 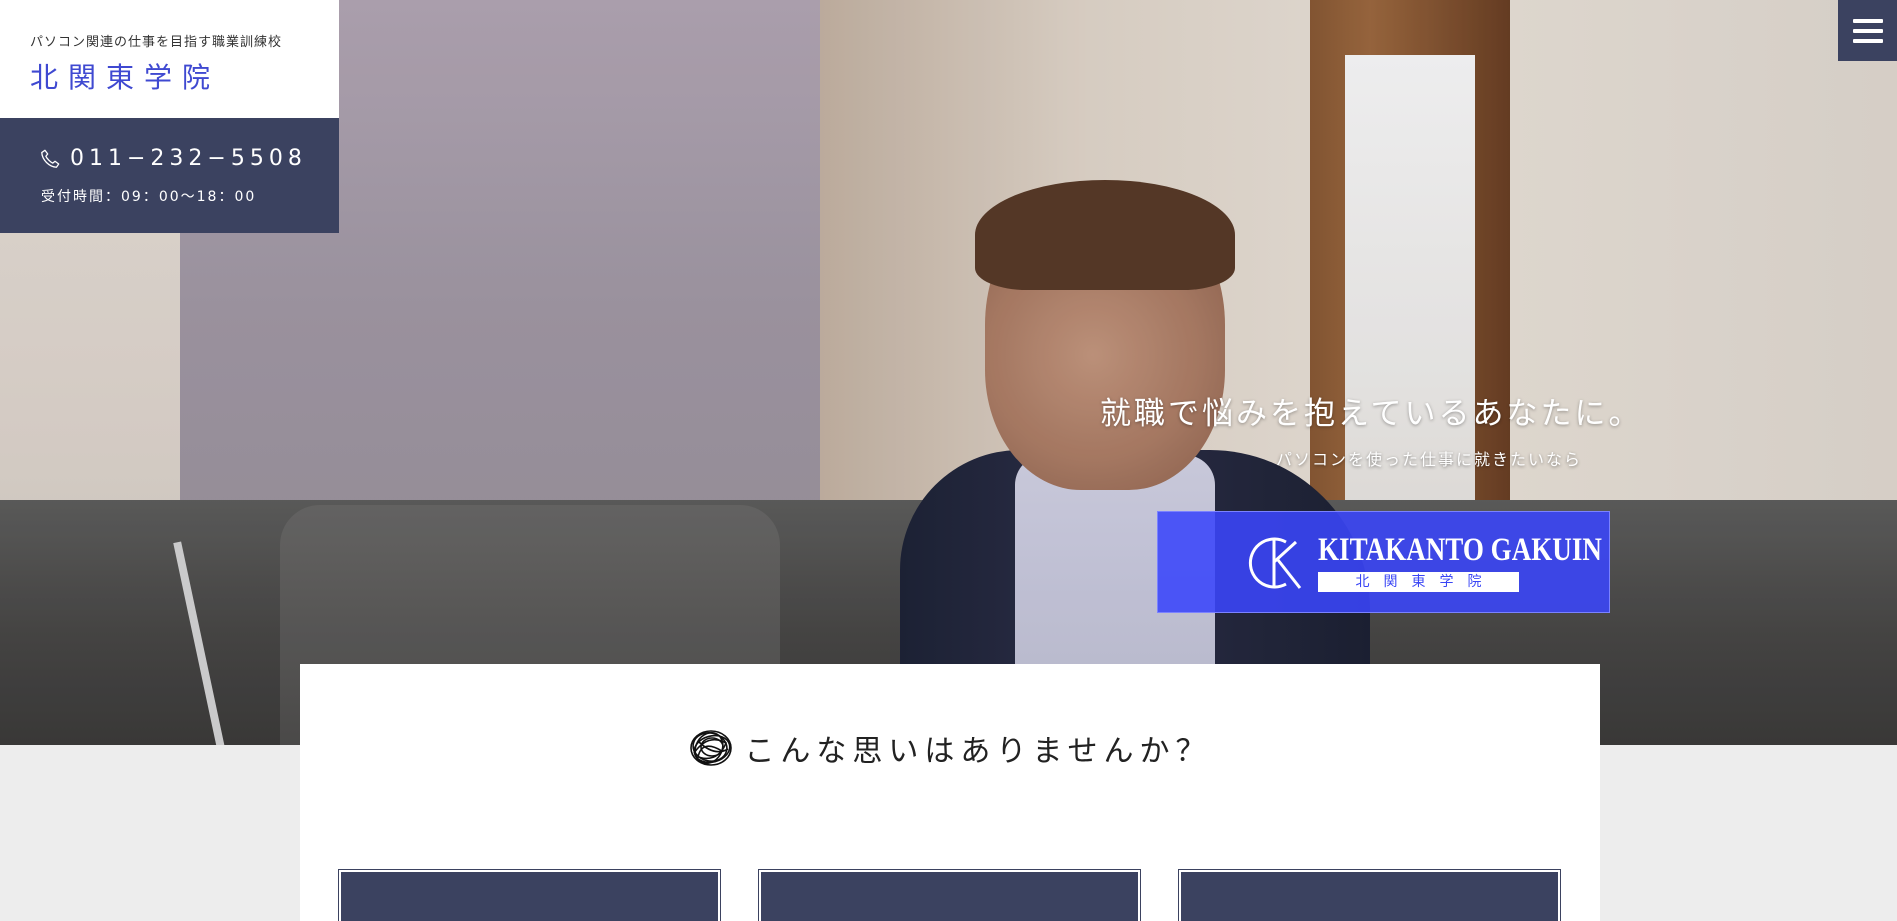 What do you see at coordinates (188, 158) in the screenshot?
I see `phone-number-link: 011−232−5508` at bounding box center [188, 158].